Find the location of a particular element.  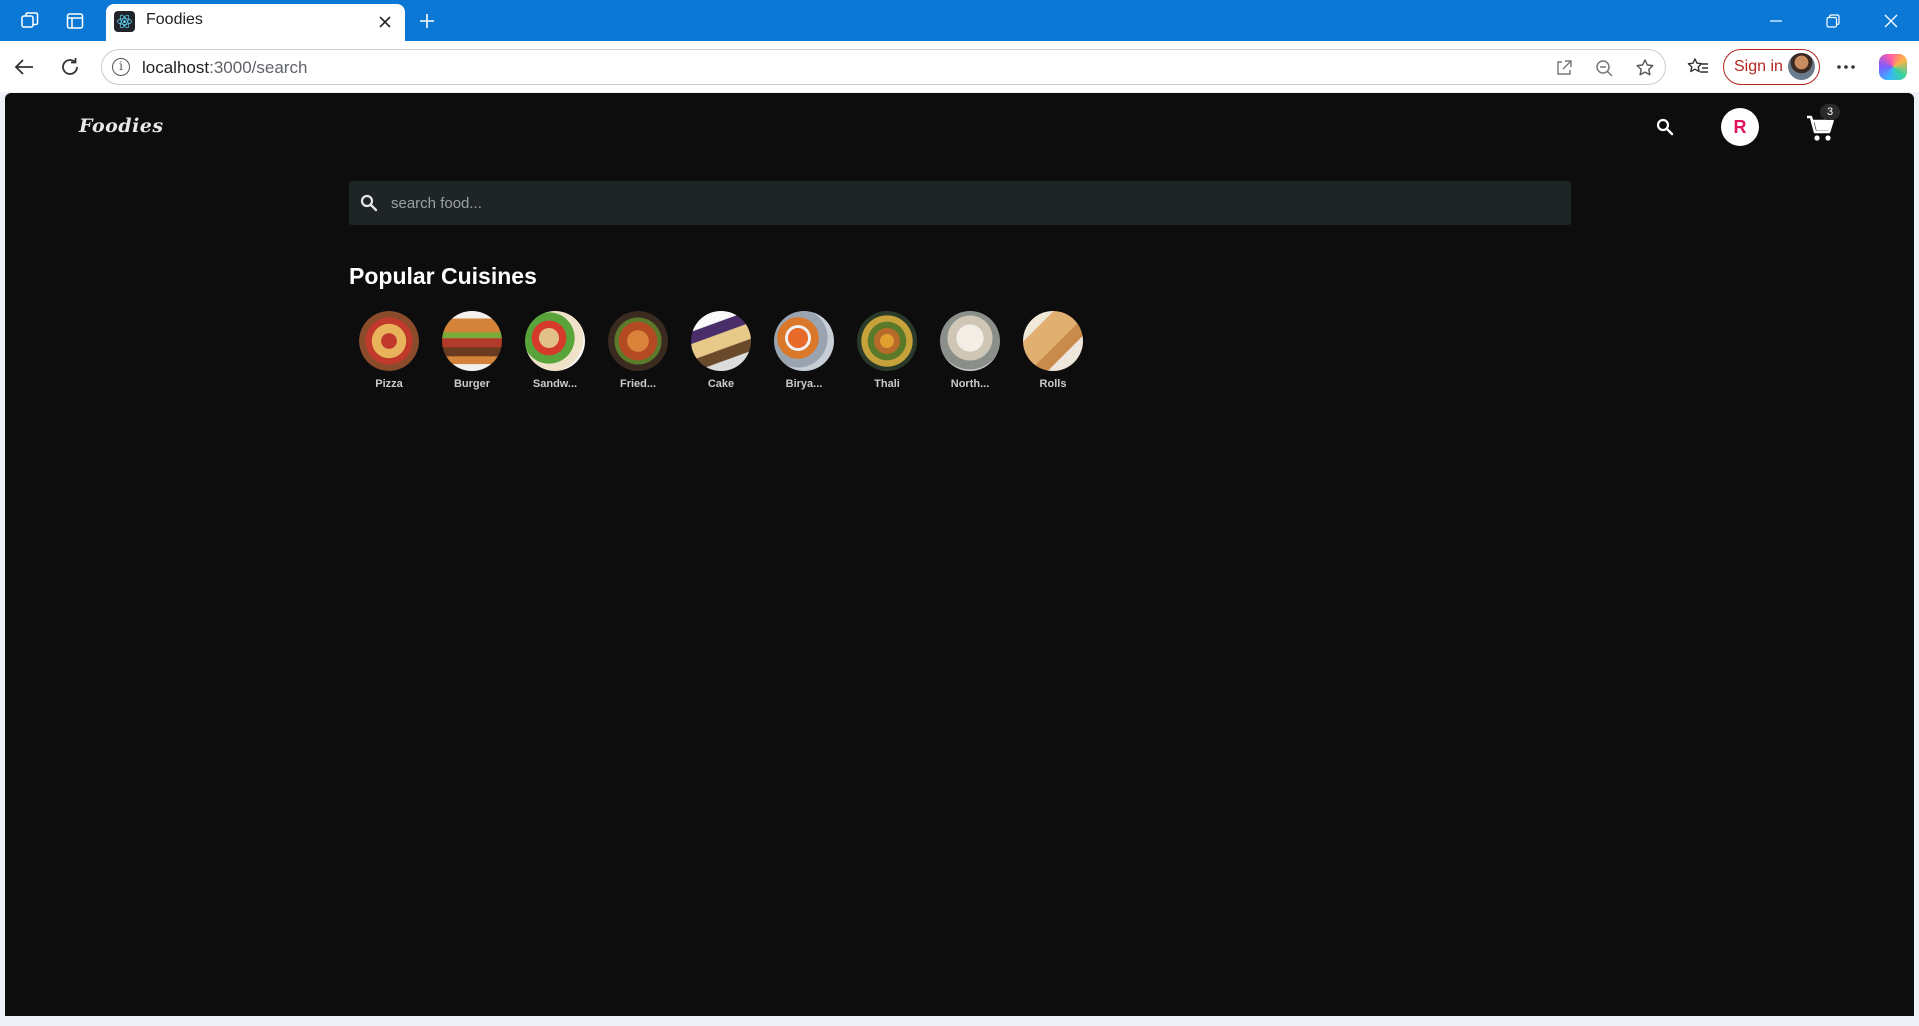

browser-toolbar: i localhost:3000/search Sign in is located at coordinates (959, 66).